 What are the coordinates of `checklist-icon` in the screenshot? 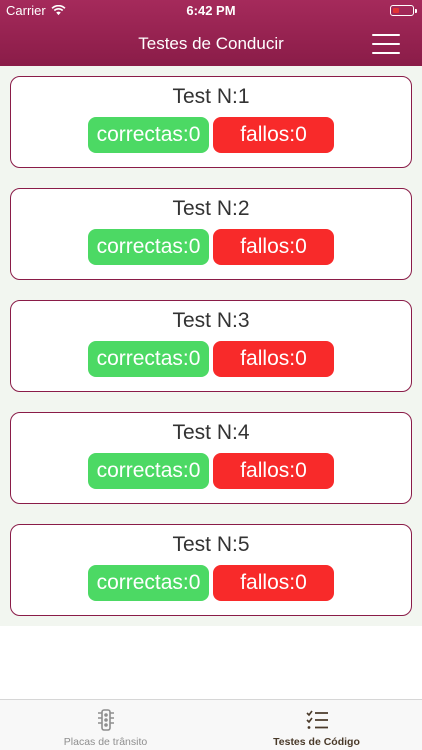 It's located at (317, 719).